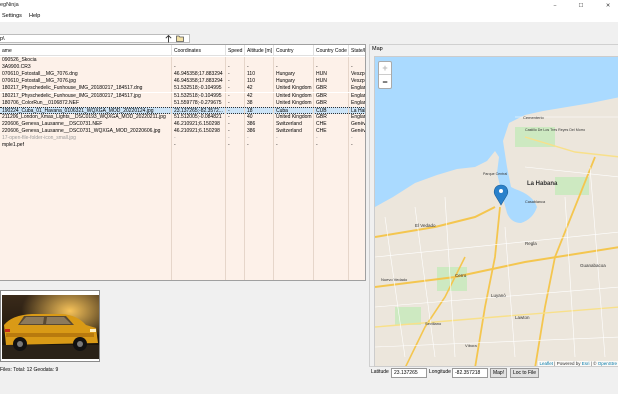 The image size is (618, 394). Describe the element at coordinates (608, 5) in the screenshot. I see `close-button: ✕` at that location.